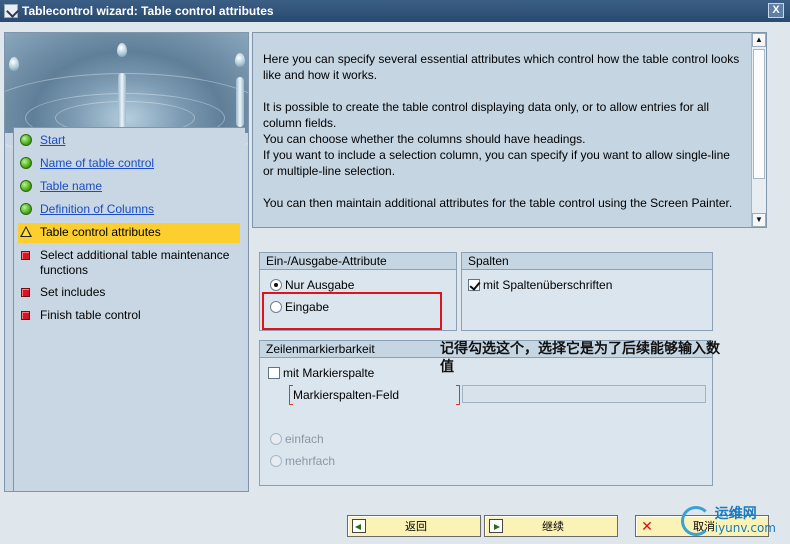 The image size is (790, 544). I want to click on mark-column-field-label: Markierspalten-Feld, so click(346, 395).